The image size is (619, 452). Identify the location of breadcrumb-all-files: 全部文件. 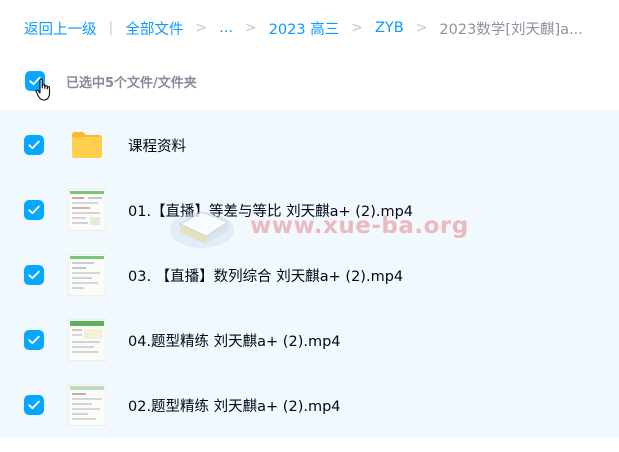
(154, 28).